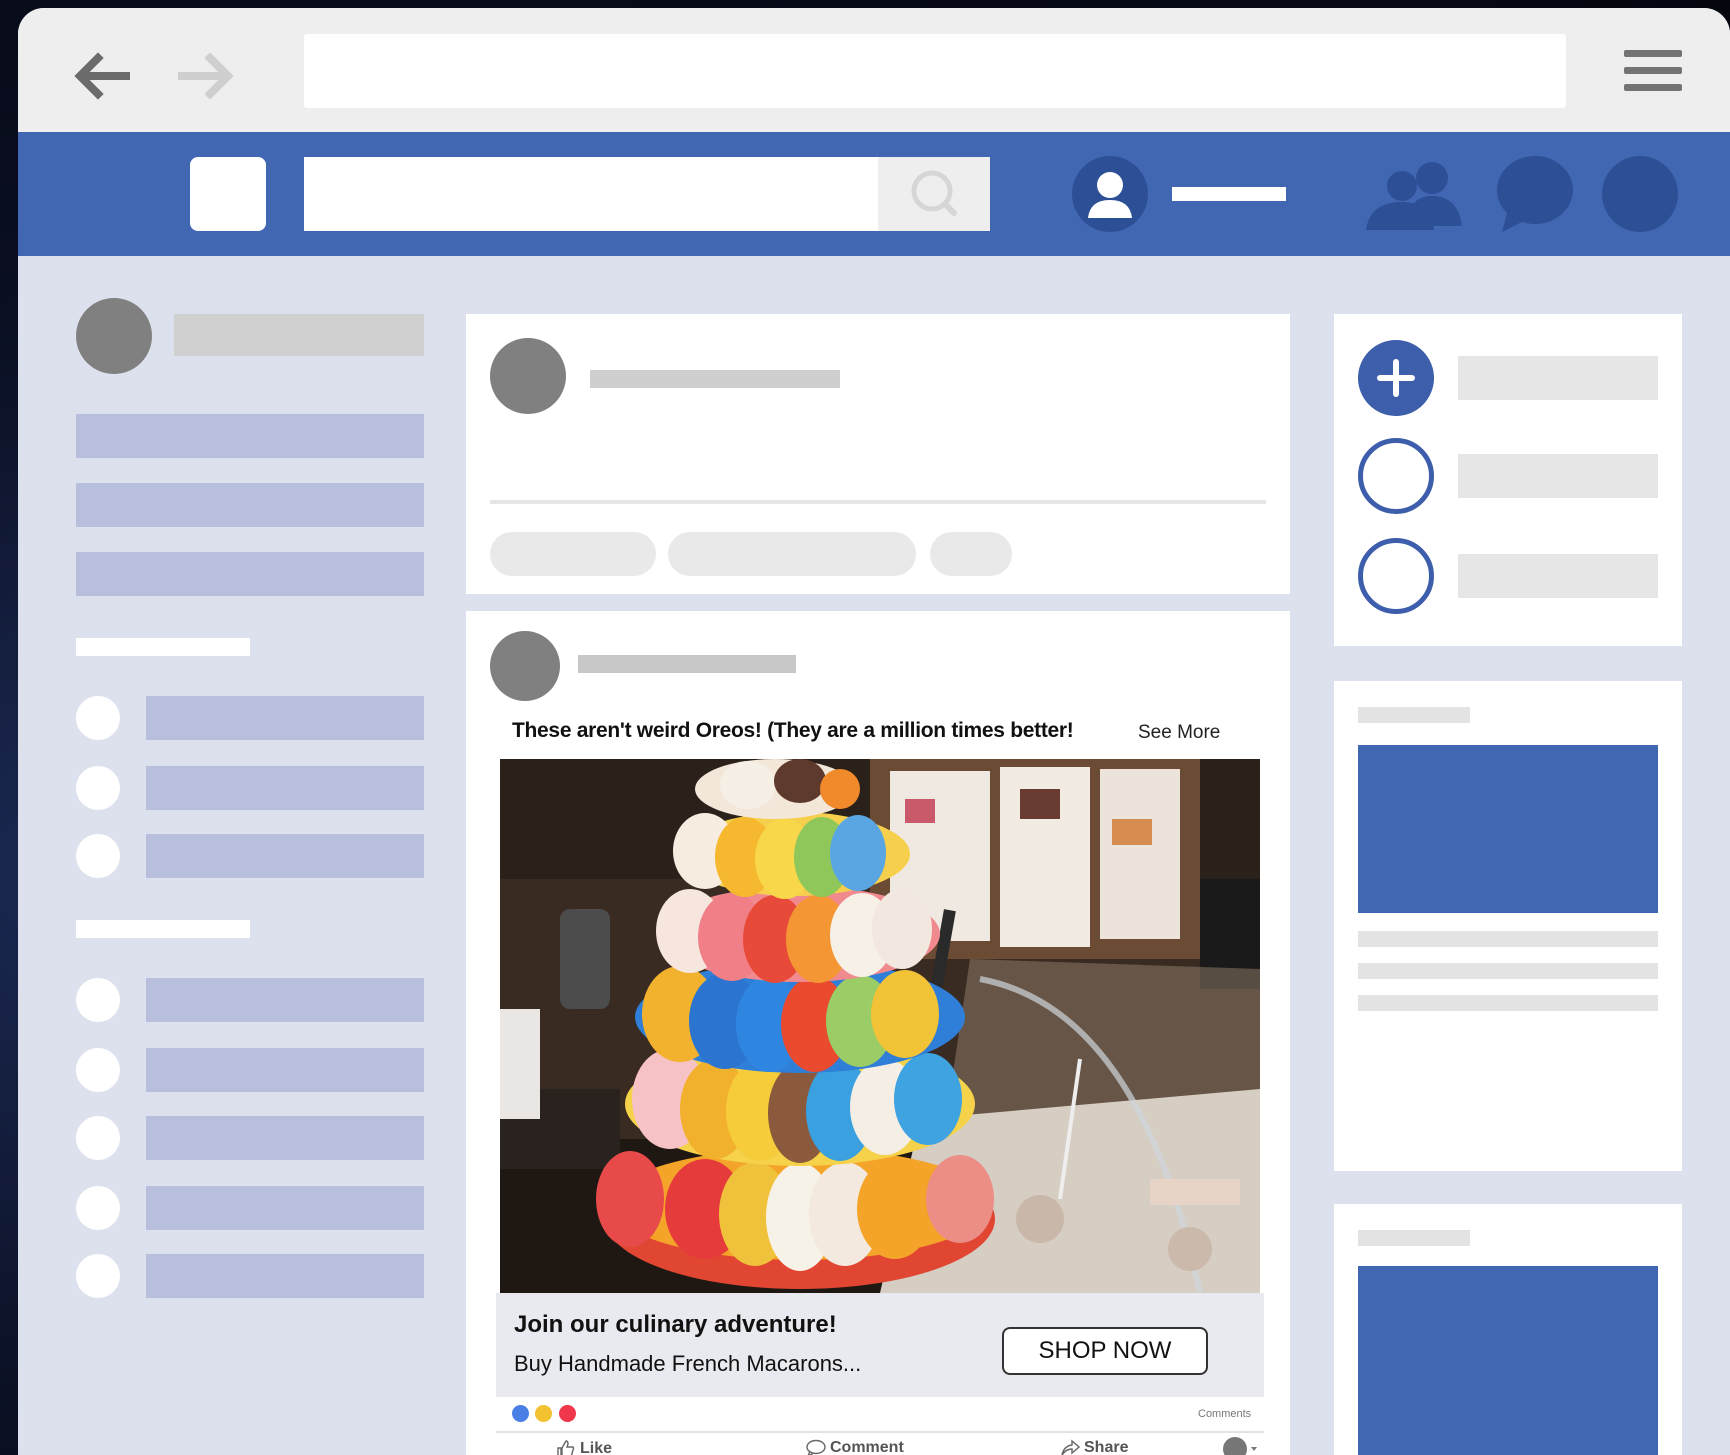  Describe the element at coordinates (205, 76) in the screenshot. I see `arrow-right-icon` at that location.